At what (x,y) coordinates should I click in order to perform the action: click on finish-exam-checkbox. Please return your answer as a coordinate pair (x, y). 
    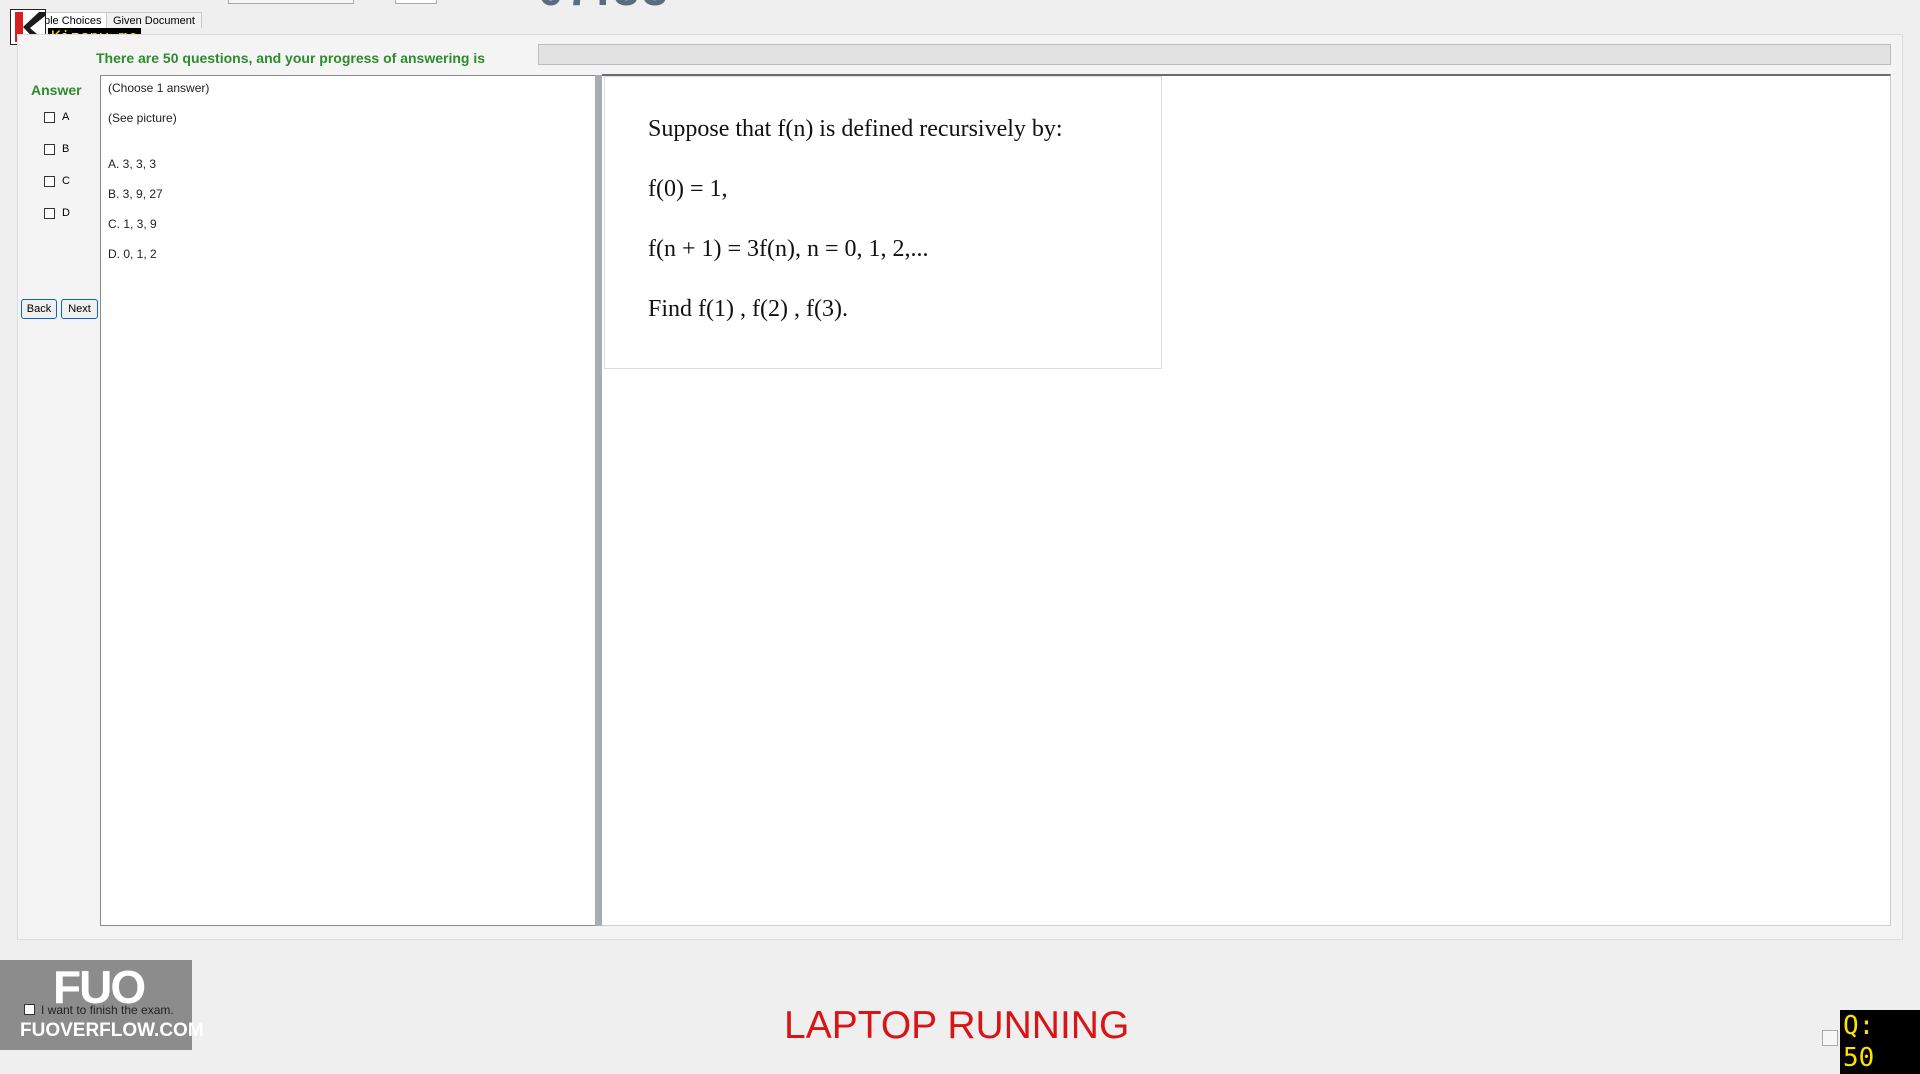
    Looking at the image, I should click on (29, 1009).